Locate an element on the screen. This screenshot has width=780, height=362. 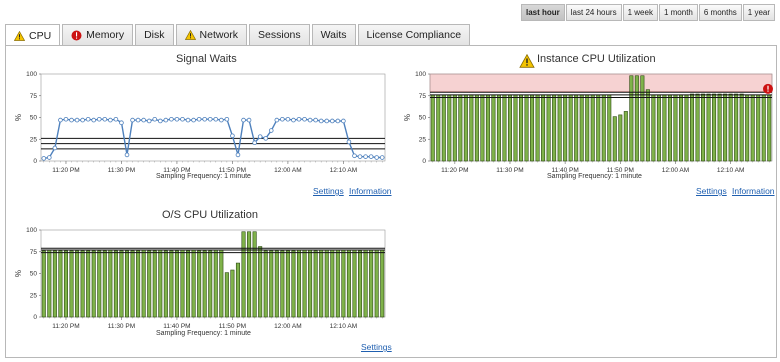
range-1-year: 1 year is located at coordinates (758, 12).